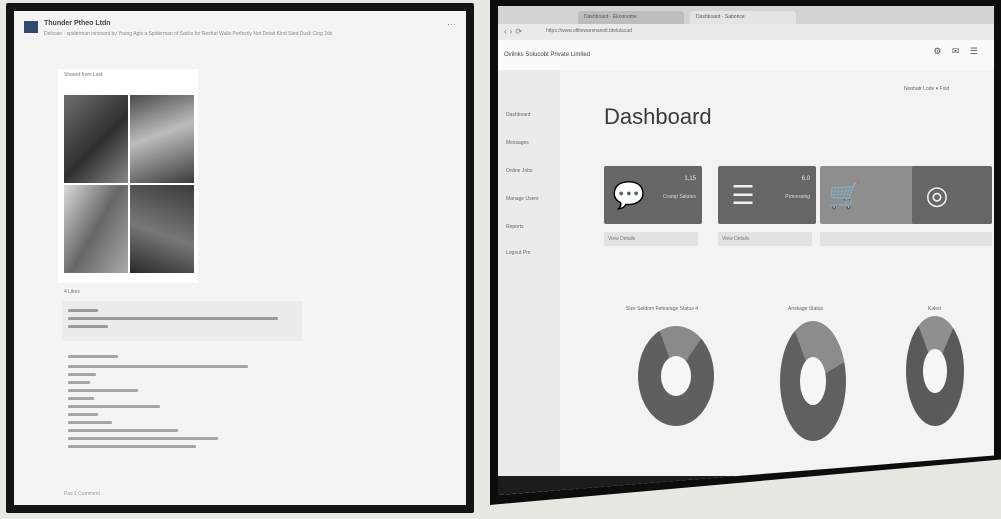  Describe the element at coordinates (869, 195) in the screenshot. I see `stat-card-orders: 🛒` at that location.